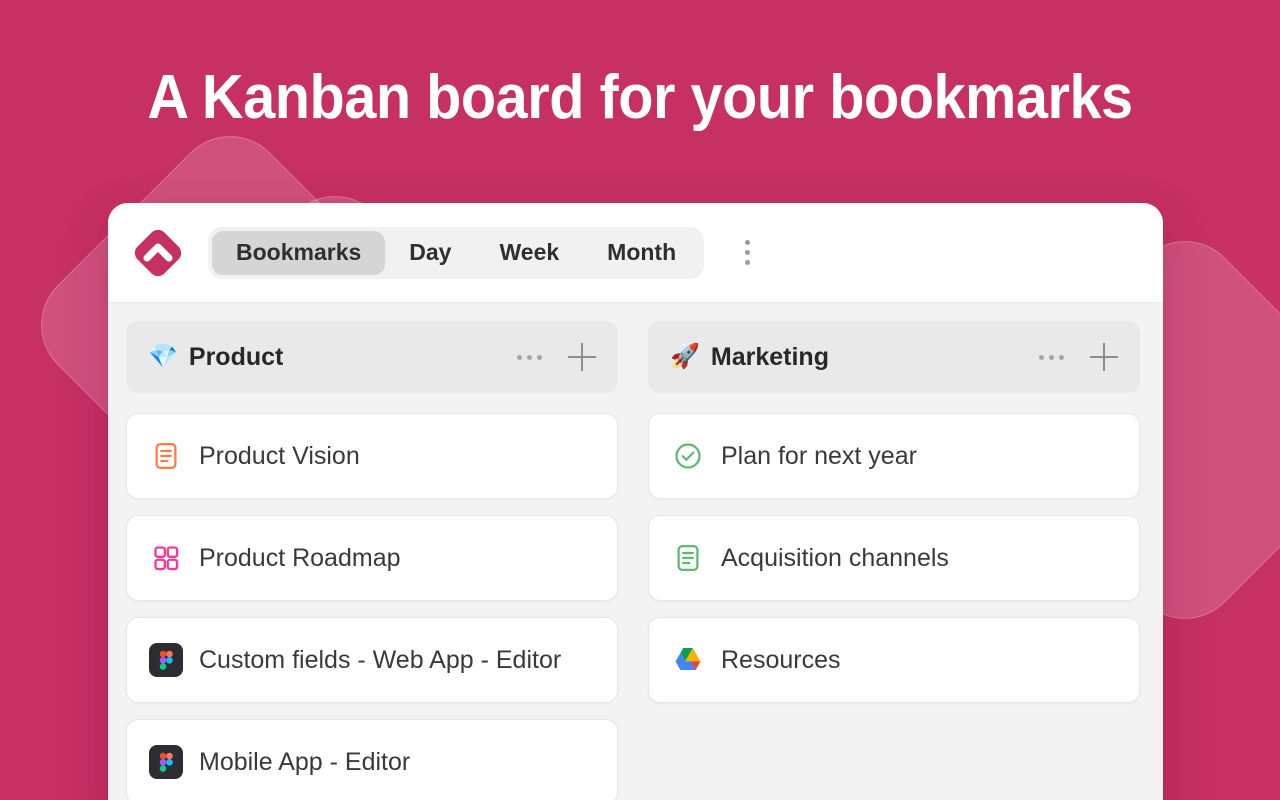 The width and height of the screenshot is (1280, 800). I want to click on card-custom-fields-web-app-editor: Custom fields - Web App - Editor, so click(372, 660).